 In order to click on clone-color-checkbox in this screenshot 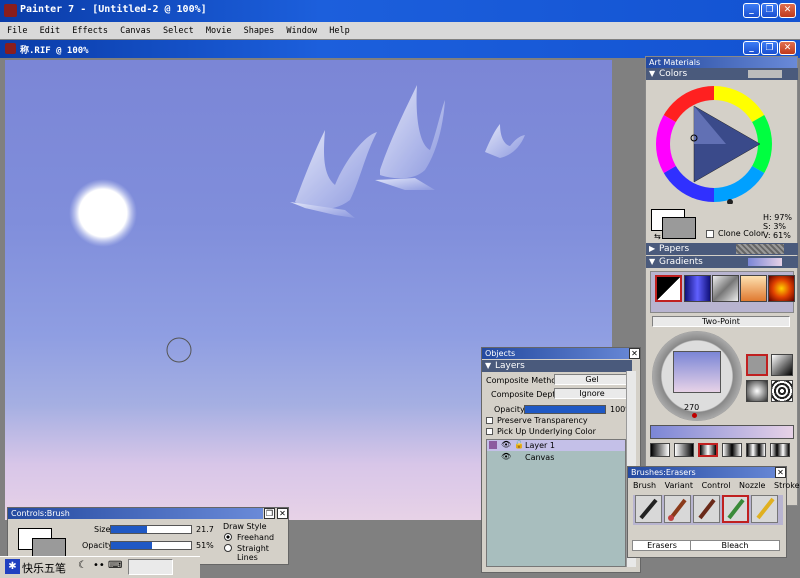, I will do `click(710, 234)`.